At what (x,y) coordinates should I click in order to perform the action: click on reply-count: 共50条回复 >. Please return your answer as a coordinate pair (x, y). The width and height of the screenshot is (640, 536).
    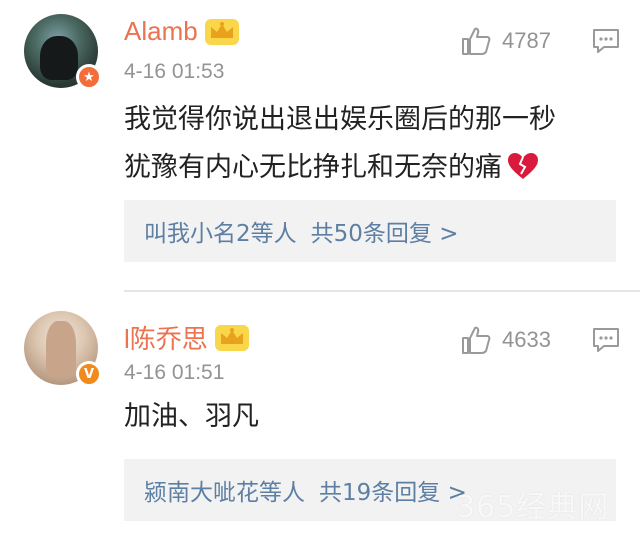
    Looking at the image, I should click on (384, 234).